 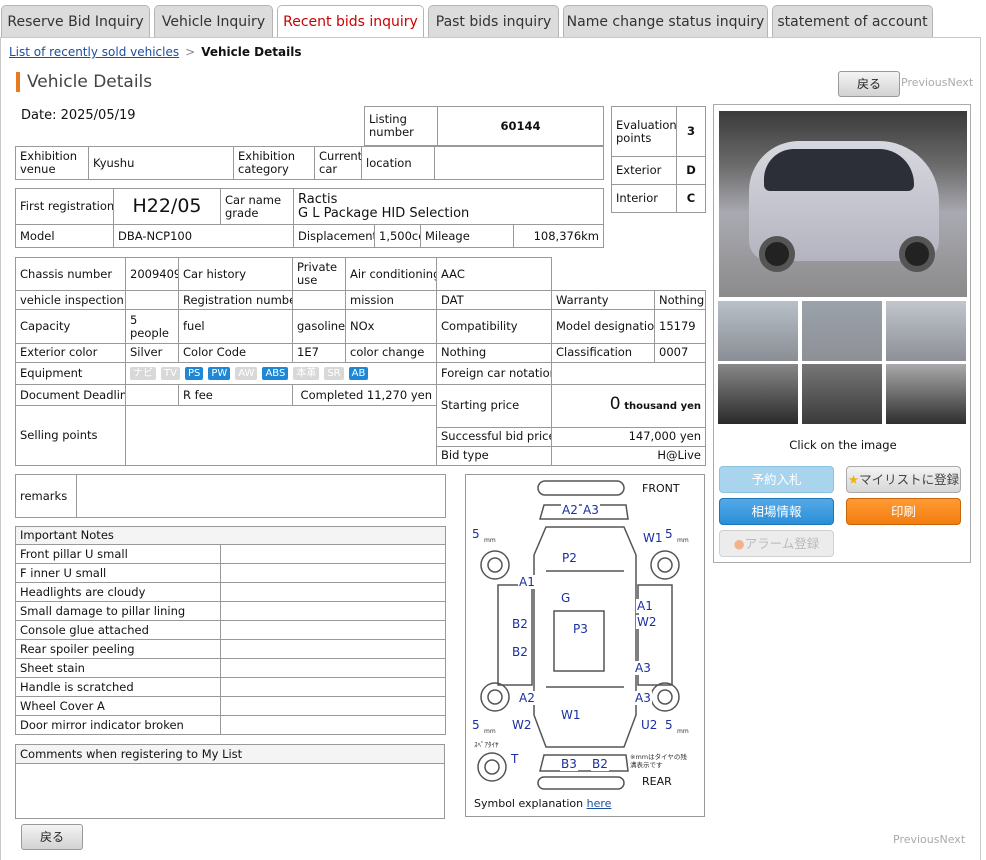 I want to click on add-mylist-label: マイリストに登録, so click(x=909, y=479).